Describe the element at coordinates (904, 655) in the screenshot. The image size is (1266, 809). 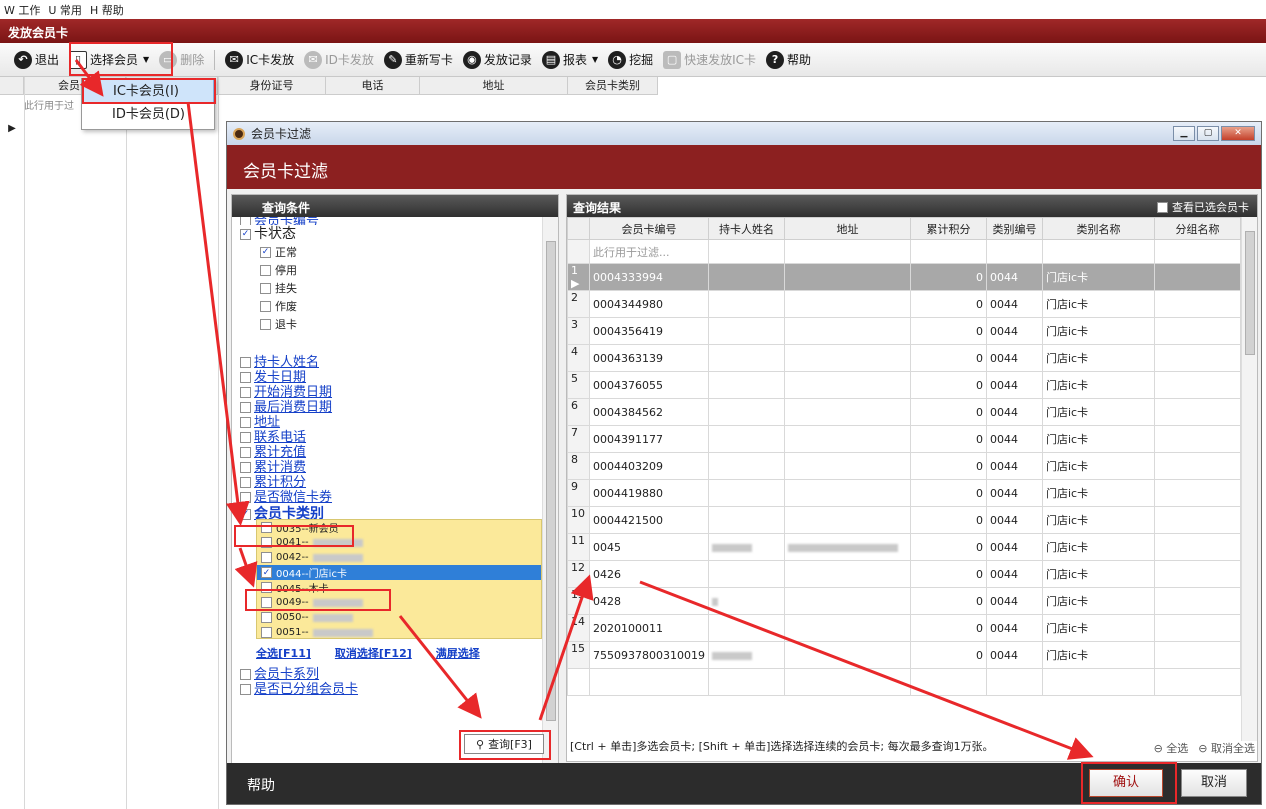
I see `table-row: 15 7550937800310019 0 0044 门店ic卡` at that location.